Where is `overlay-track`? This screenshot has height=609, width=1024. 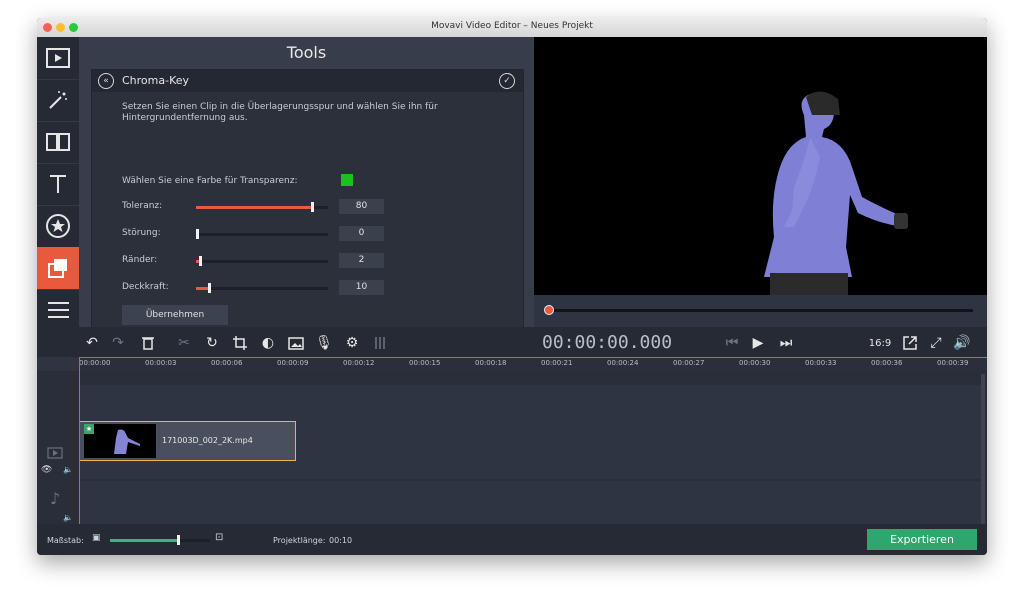
overlay-track is located at coordinates (530, 377).